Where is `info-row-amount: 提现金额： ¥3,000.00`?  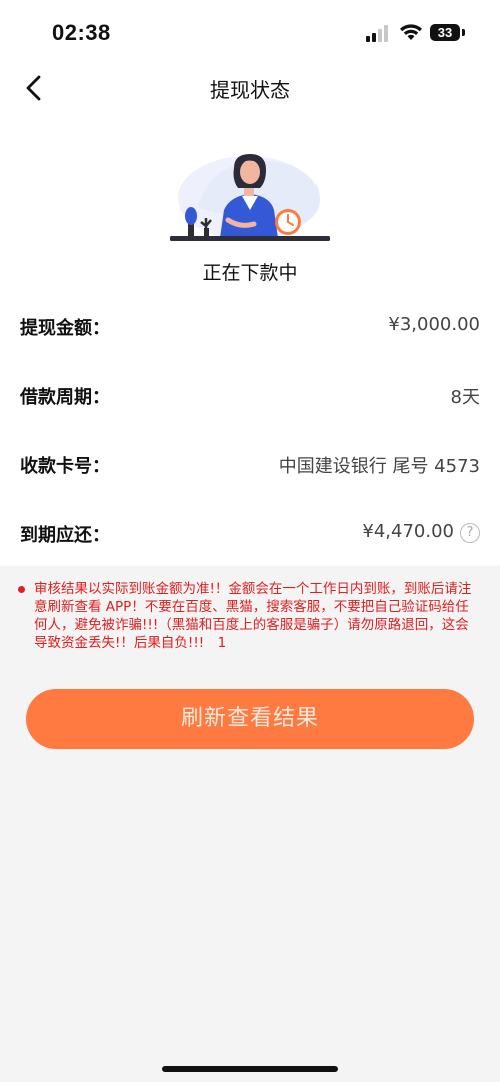 info-row-amount: 提现金额： ¥3,000.00 is located at coordinates (250, 326).